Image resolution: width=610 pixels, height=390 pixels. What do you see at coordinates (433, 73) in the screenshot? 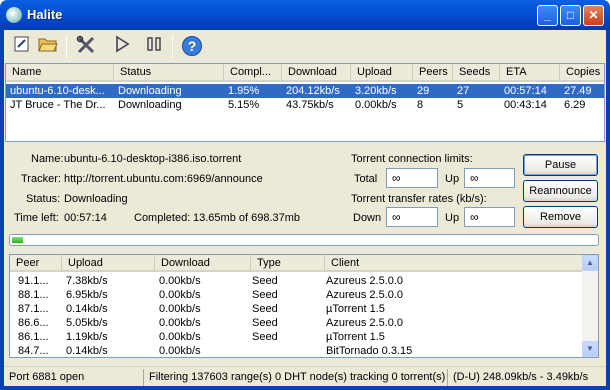
I see `column-header-peers: Peers` at bounding box center [433, 73].